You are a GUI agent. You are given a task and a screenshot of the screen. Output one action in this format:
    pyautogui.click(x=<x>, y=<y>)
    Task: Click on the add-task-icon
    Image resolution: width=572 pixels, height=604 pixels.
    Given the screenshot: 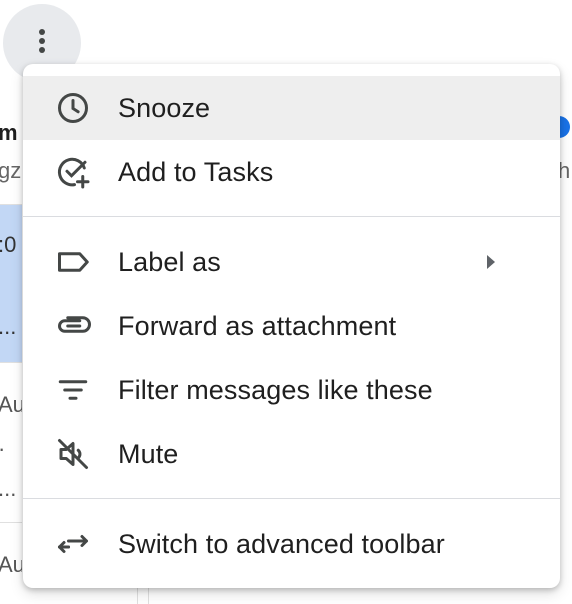 What is the action you would take?
    pyautogui.click(x=73, y=172)
    